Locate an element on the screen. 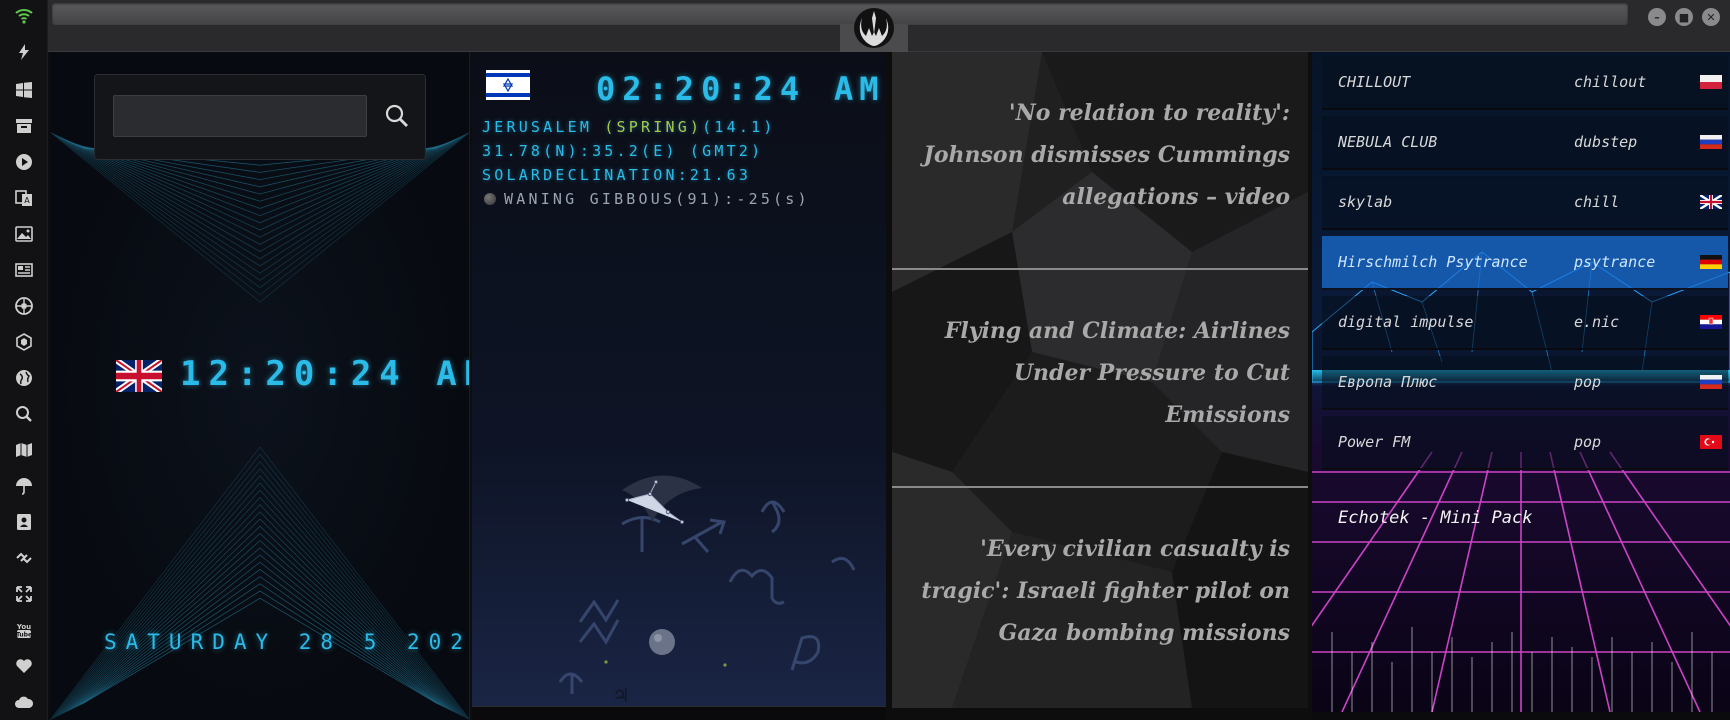 Image resolution: width=1730 pixels, height=720 pixels. world-panel-footer is located at coordinates (679, 713).